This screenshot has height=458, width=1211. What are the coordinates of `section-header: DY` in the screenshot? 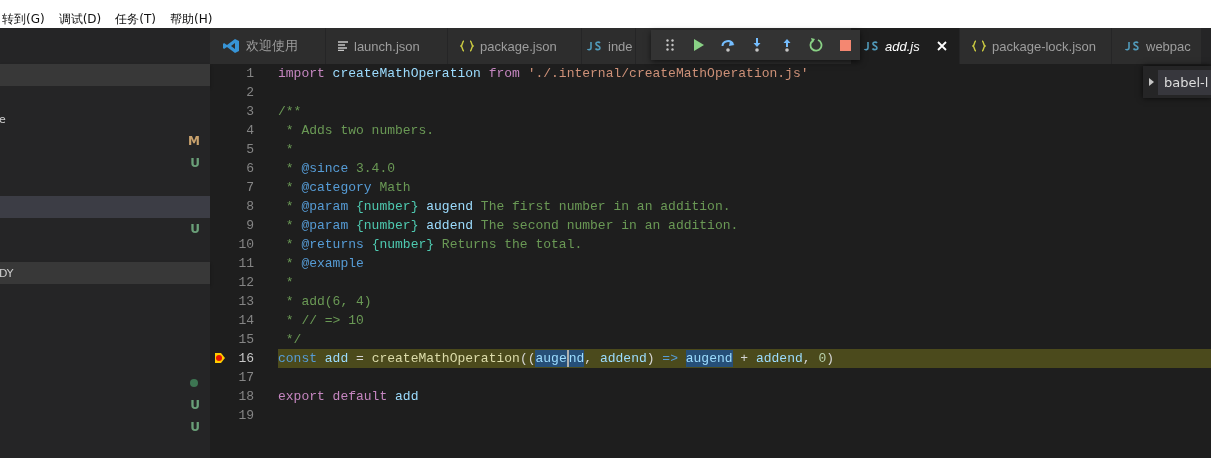 It's located at (105, 273).